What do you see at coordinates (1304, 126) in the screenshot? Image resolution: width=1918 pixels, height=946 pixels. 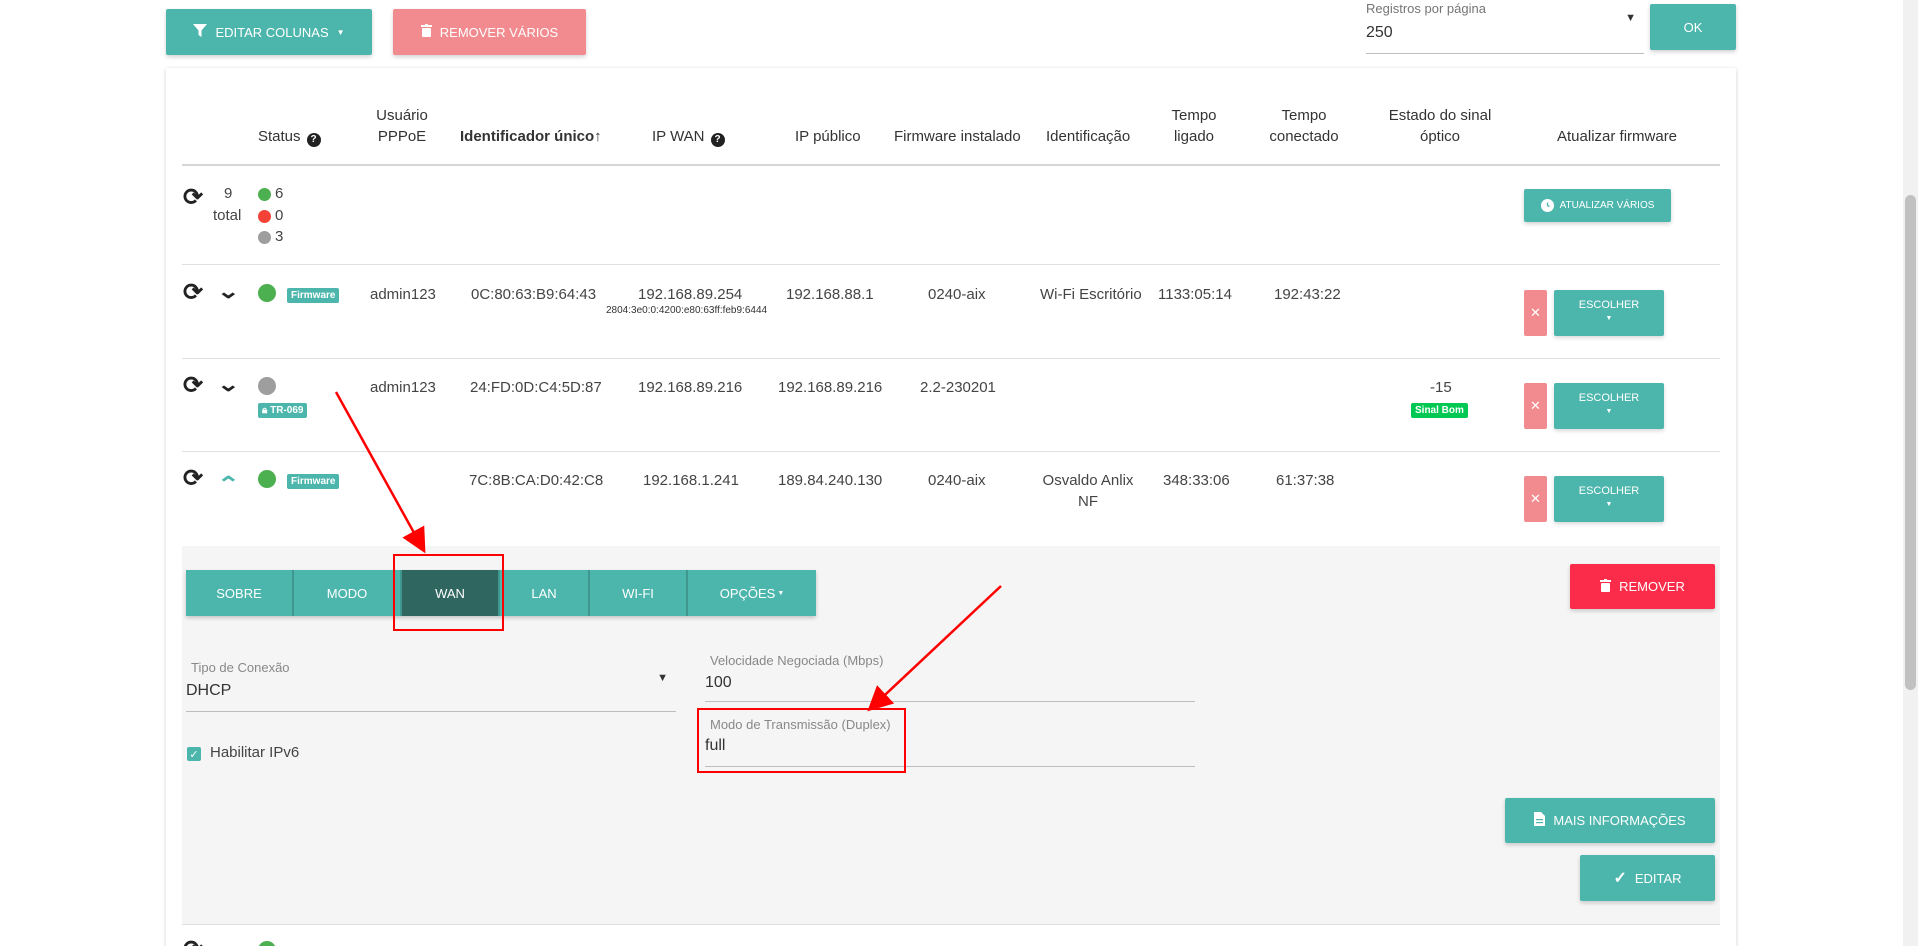 I see `header-connected: Tempo conectado` at bounding box center [1304, 126].